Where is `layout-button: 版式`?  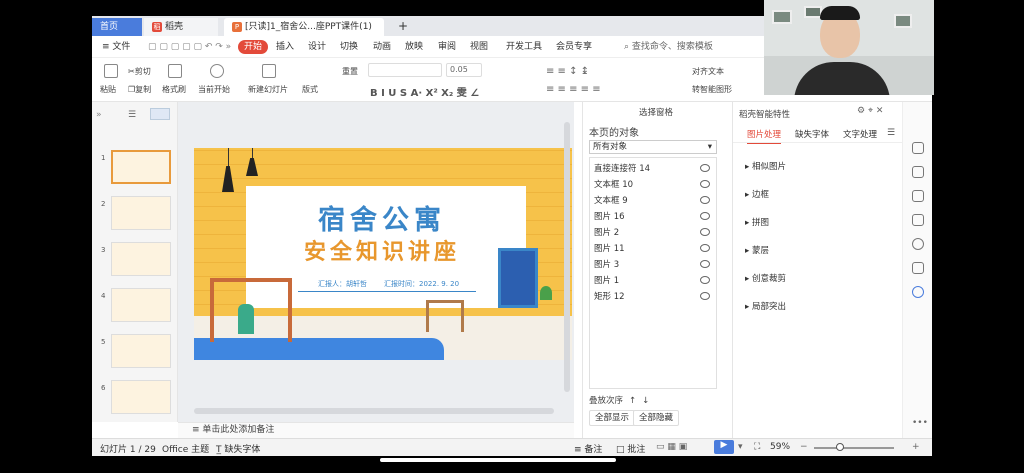
layout-button: 版式 is located at coordinates (310, 89).